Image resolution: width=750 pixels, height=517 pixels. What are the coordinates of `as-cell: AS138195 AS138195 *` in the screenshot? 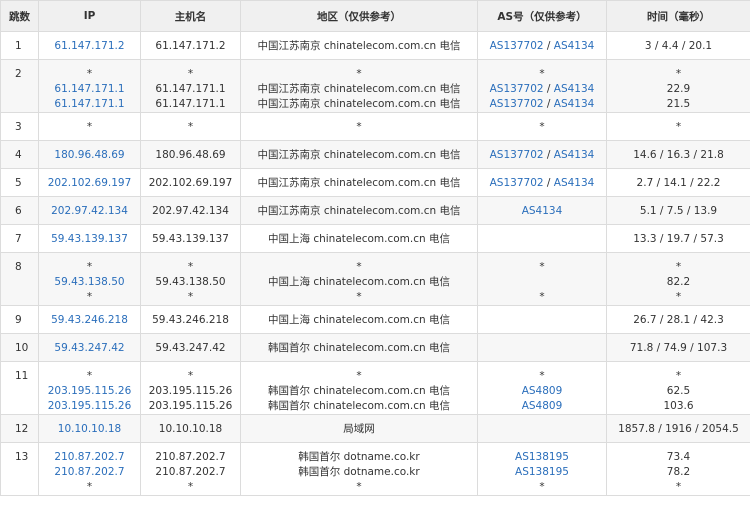 It's located at (542, 469).